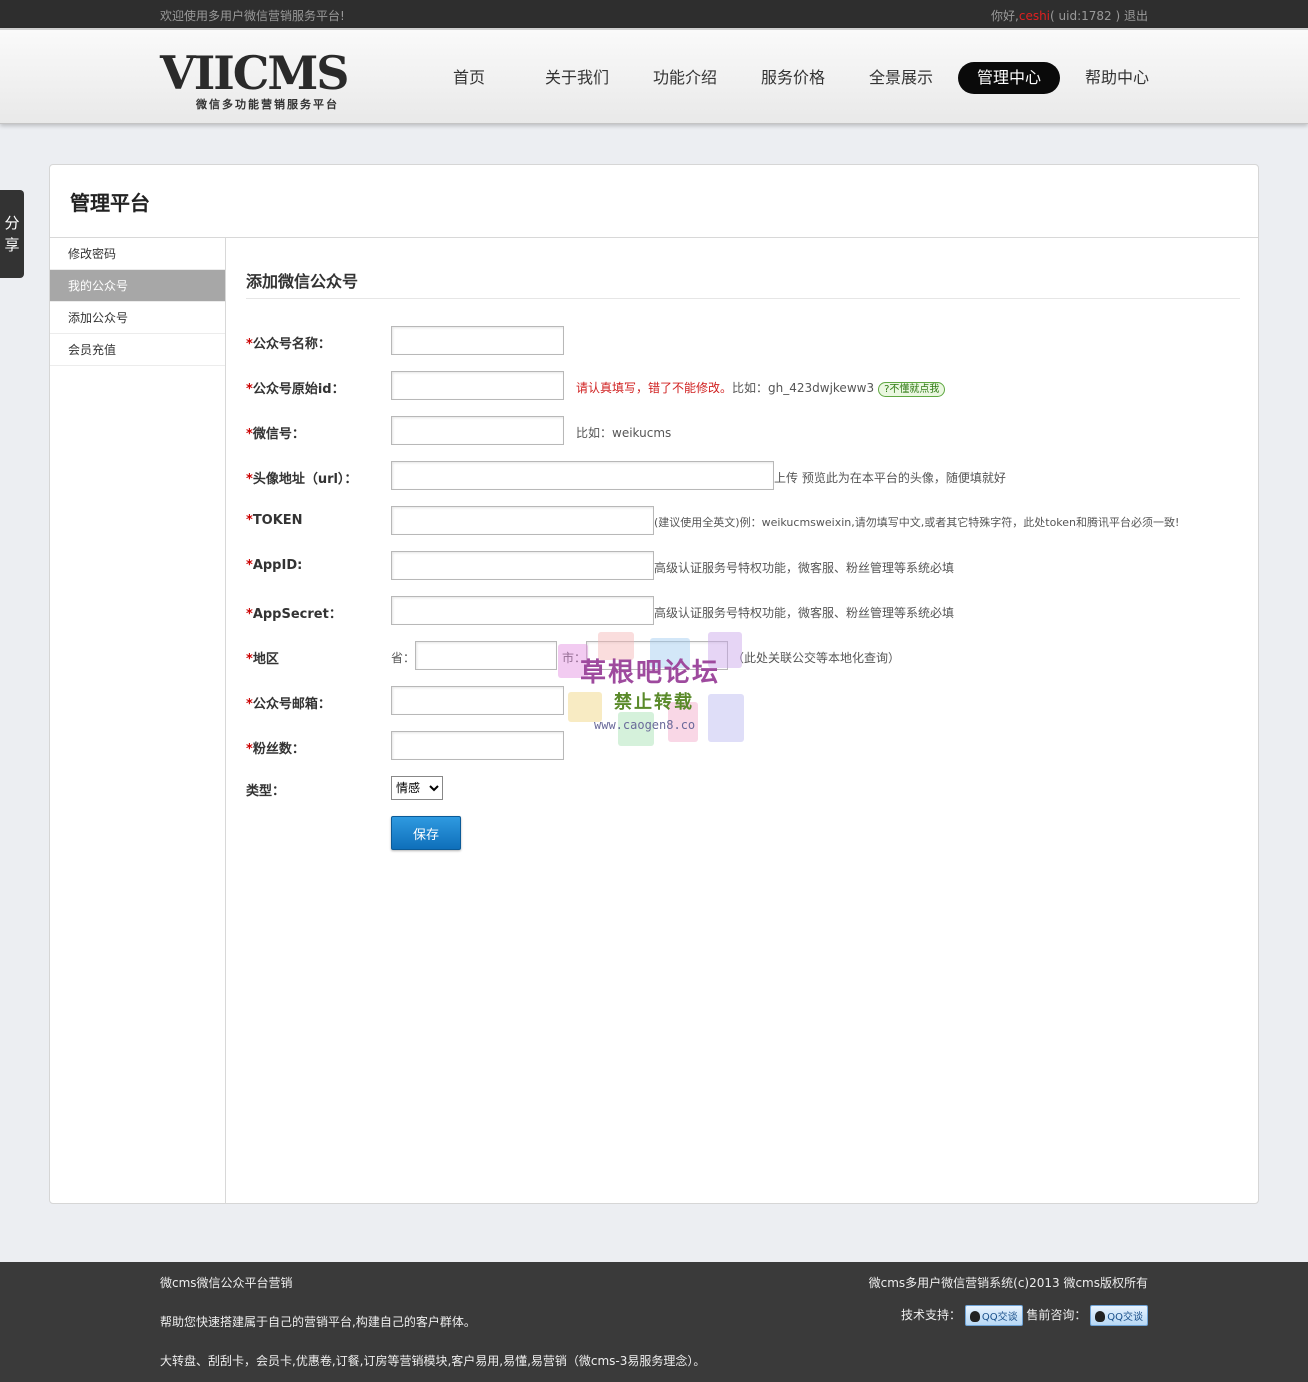 The height and width of the screenshot is (1382, 1308). What do you see at coordinates (1008, 1283) in the screenshot?
I see `footer-copyright: 微cms多用户微信营销系统(c)2013 微cms版权所有` at bounding box center [1008, 1283].